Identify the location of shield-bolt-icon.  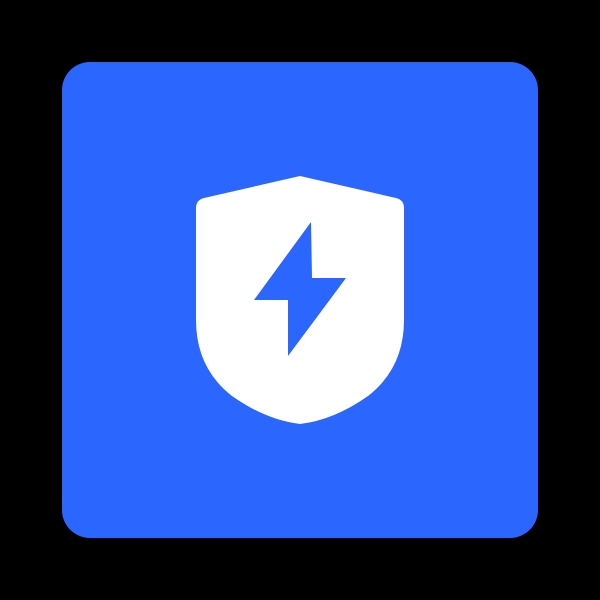
(300, 300).